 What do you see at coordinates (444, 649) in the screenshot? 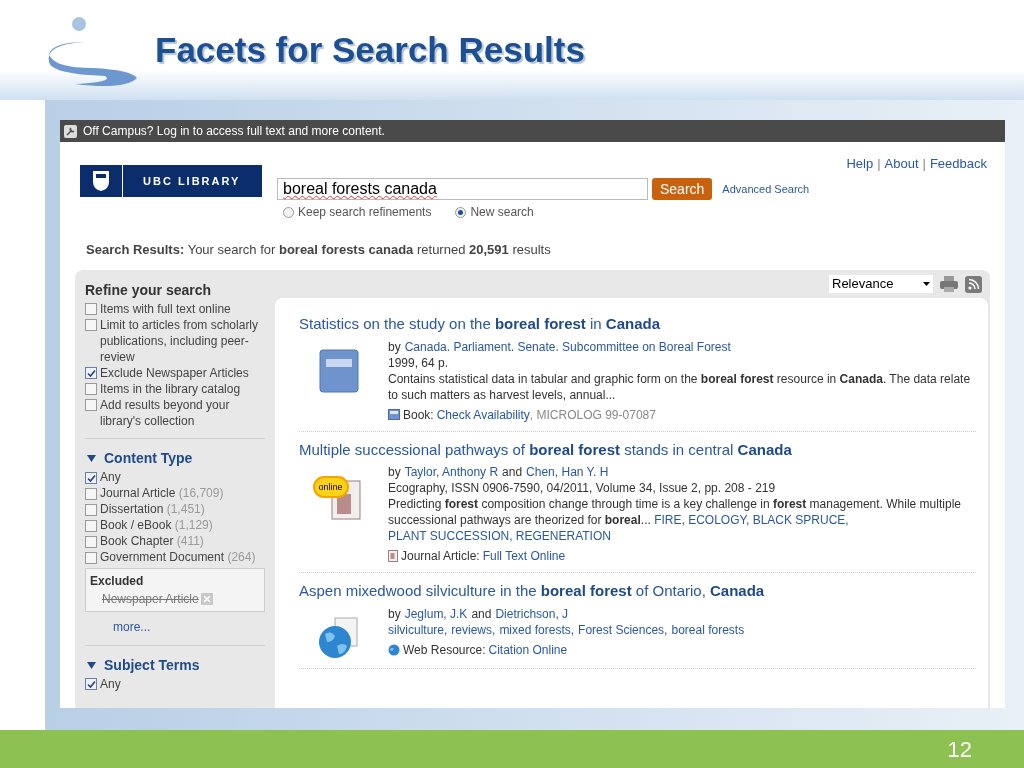
I see `format-label: Web Resource:` at bounding box center [444, 649].